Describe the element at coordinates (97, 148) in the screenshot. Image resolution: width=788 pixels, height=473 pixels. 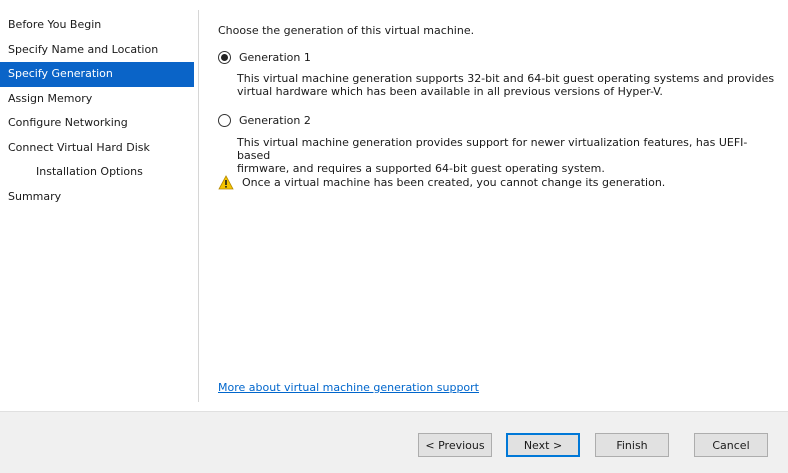
I see `nav-item-connect-virtual-hard-disk: Connect Virtual Hard Disk` at that location.